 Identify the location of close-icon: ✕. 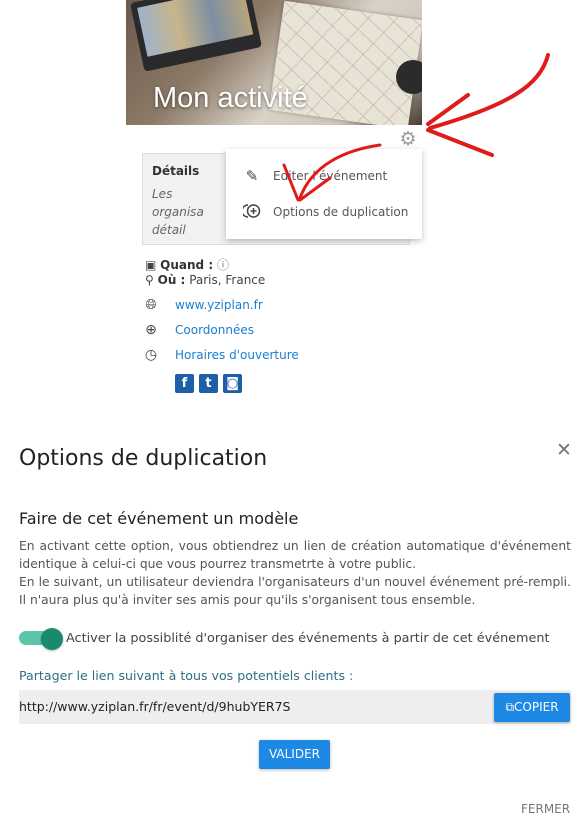
(564, 450).